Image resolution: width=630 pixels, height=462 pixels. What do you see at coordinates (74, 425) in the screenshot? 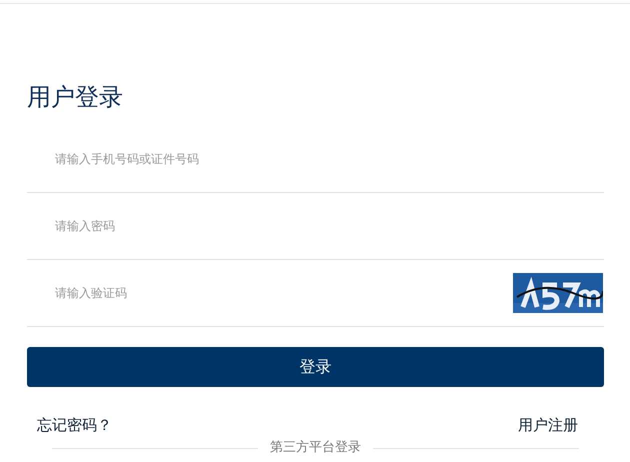
I see `forgot-password-link: 忘记密码？` at bounding box center [74, 425].